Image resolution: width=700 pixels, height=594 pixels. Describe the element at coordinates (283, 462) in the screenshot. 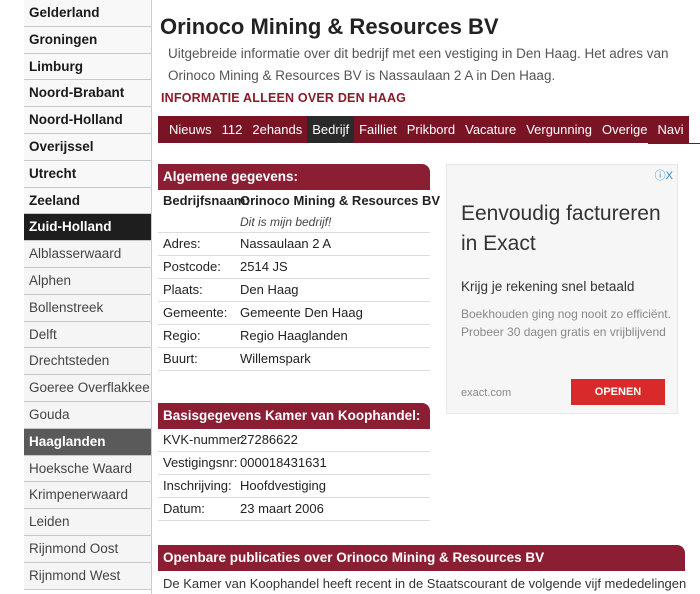

I see `field-value: 000018431631` at that location.